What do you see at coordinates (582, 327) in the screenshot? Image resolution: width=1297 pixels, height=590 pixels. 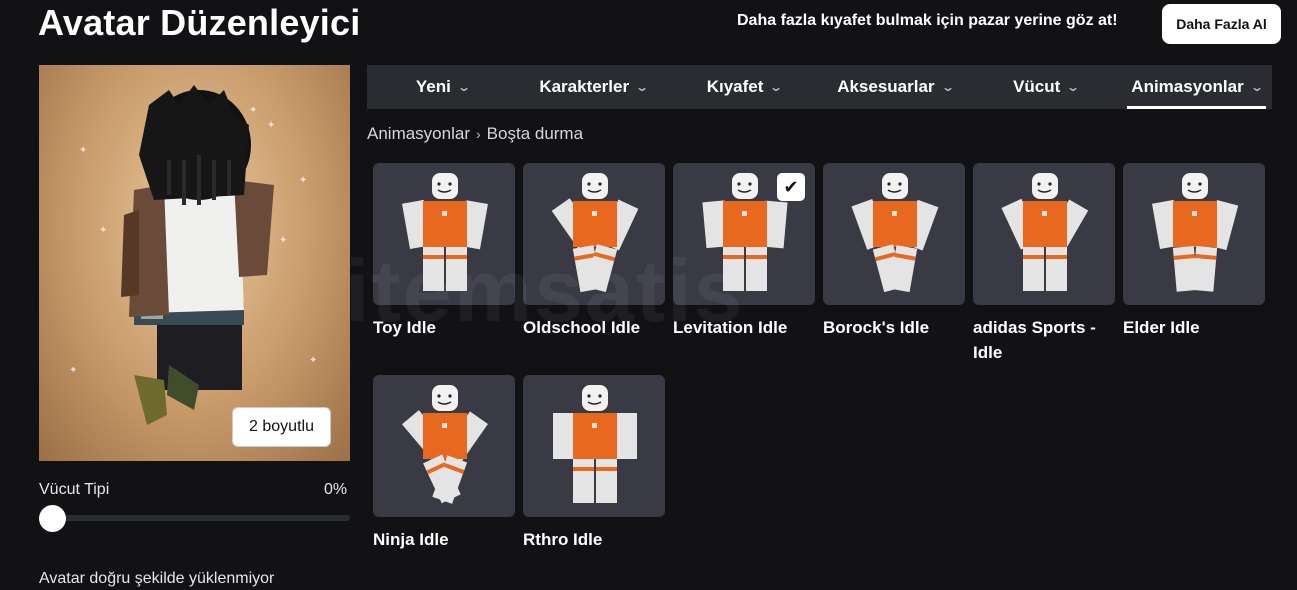 I see `animation-name: Oldschool Idle` at bounding box center [582, 327].